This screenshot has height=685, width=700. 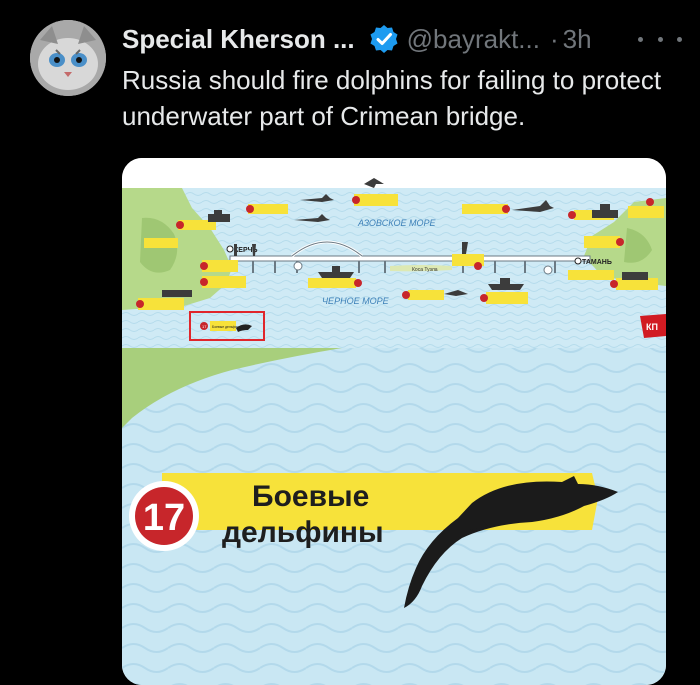 What do you see at coordinates (577, 39) in the screenshot?
I see `timestamp: 3h` at bounding box center [577, 39].